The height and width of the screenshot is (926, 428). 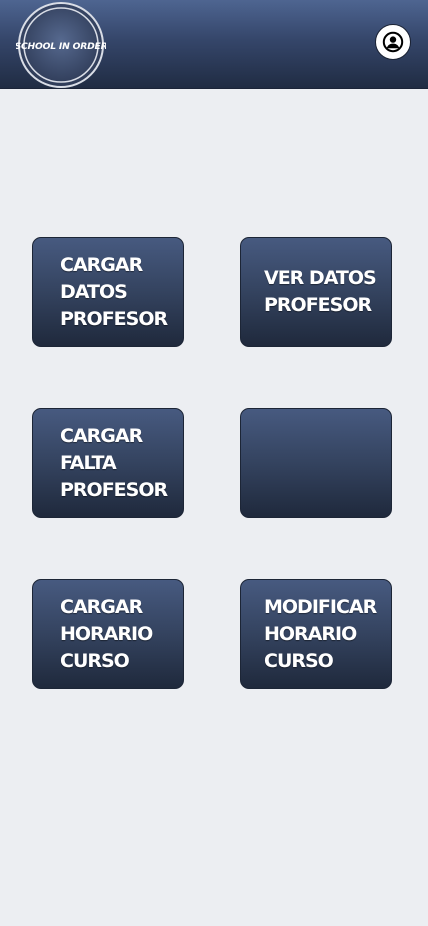 I want to click on user-circle-icon, so click(x=393, y=42).